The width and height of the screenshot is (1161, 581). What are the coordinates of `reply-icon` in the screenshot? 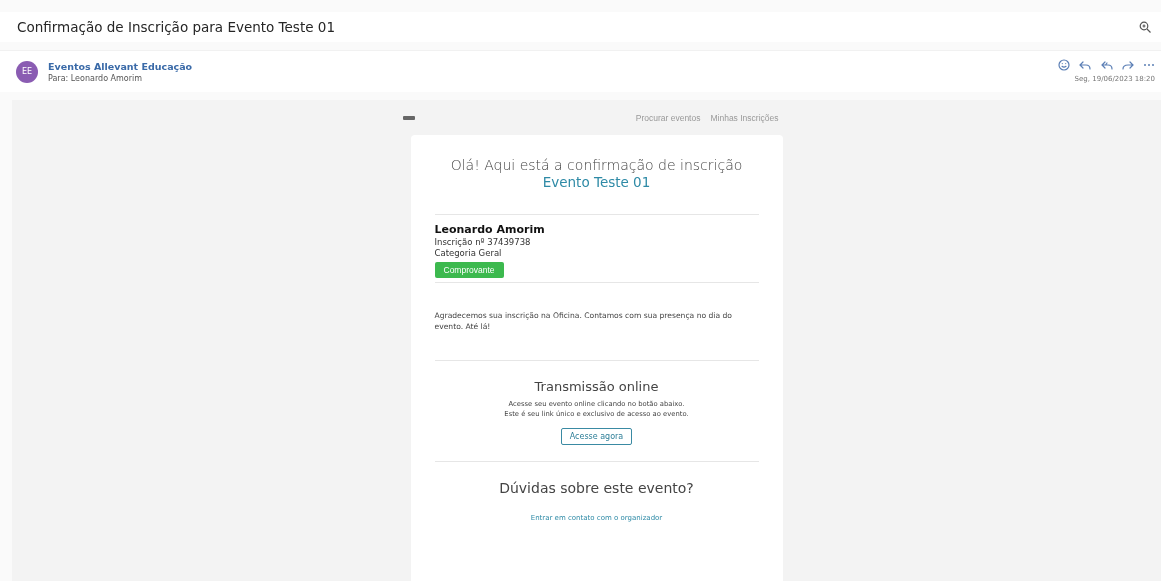 It's located at (1085, 65).